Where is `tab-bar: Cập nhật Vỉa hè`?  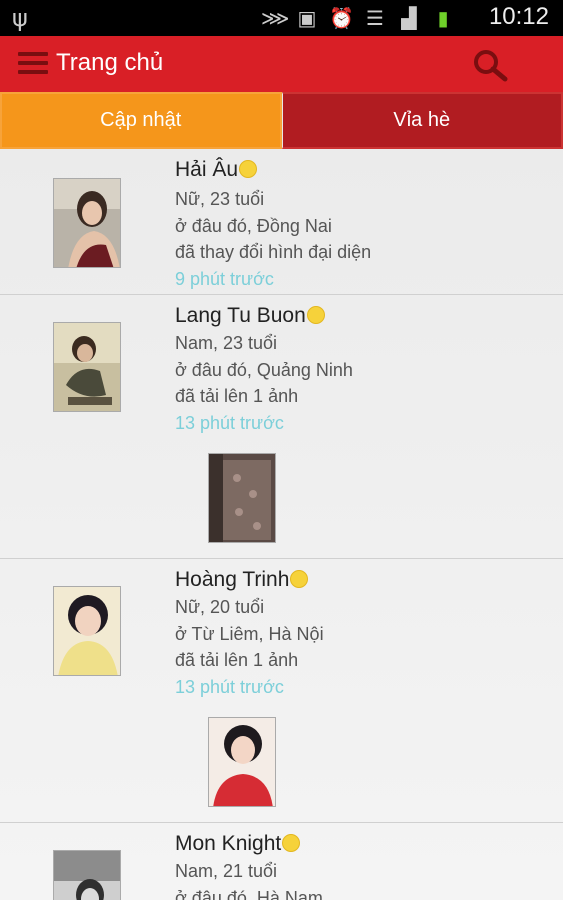 tab-bar: Cập nhật Vỉa hè is located at coordinates (281, 120).